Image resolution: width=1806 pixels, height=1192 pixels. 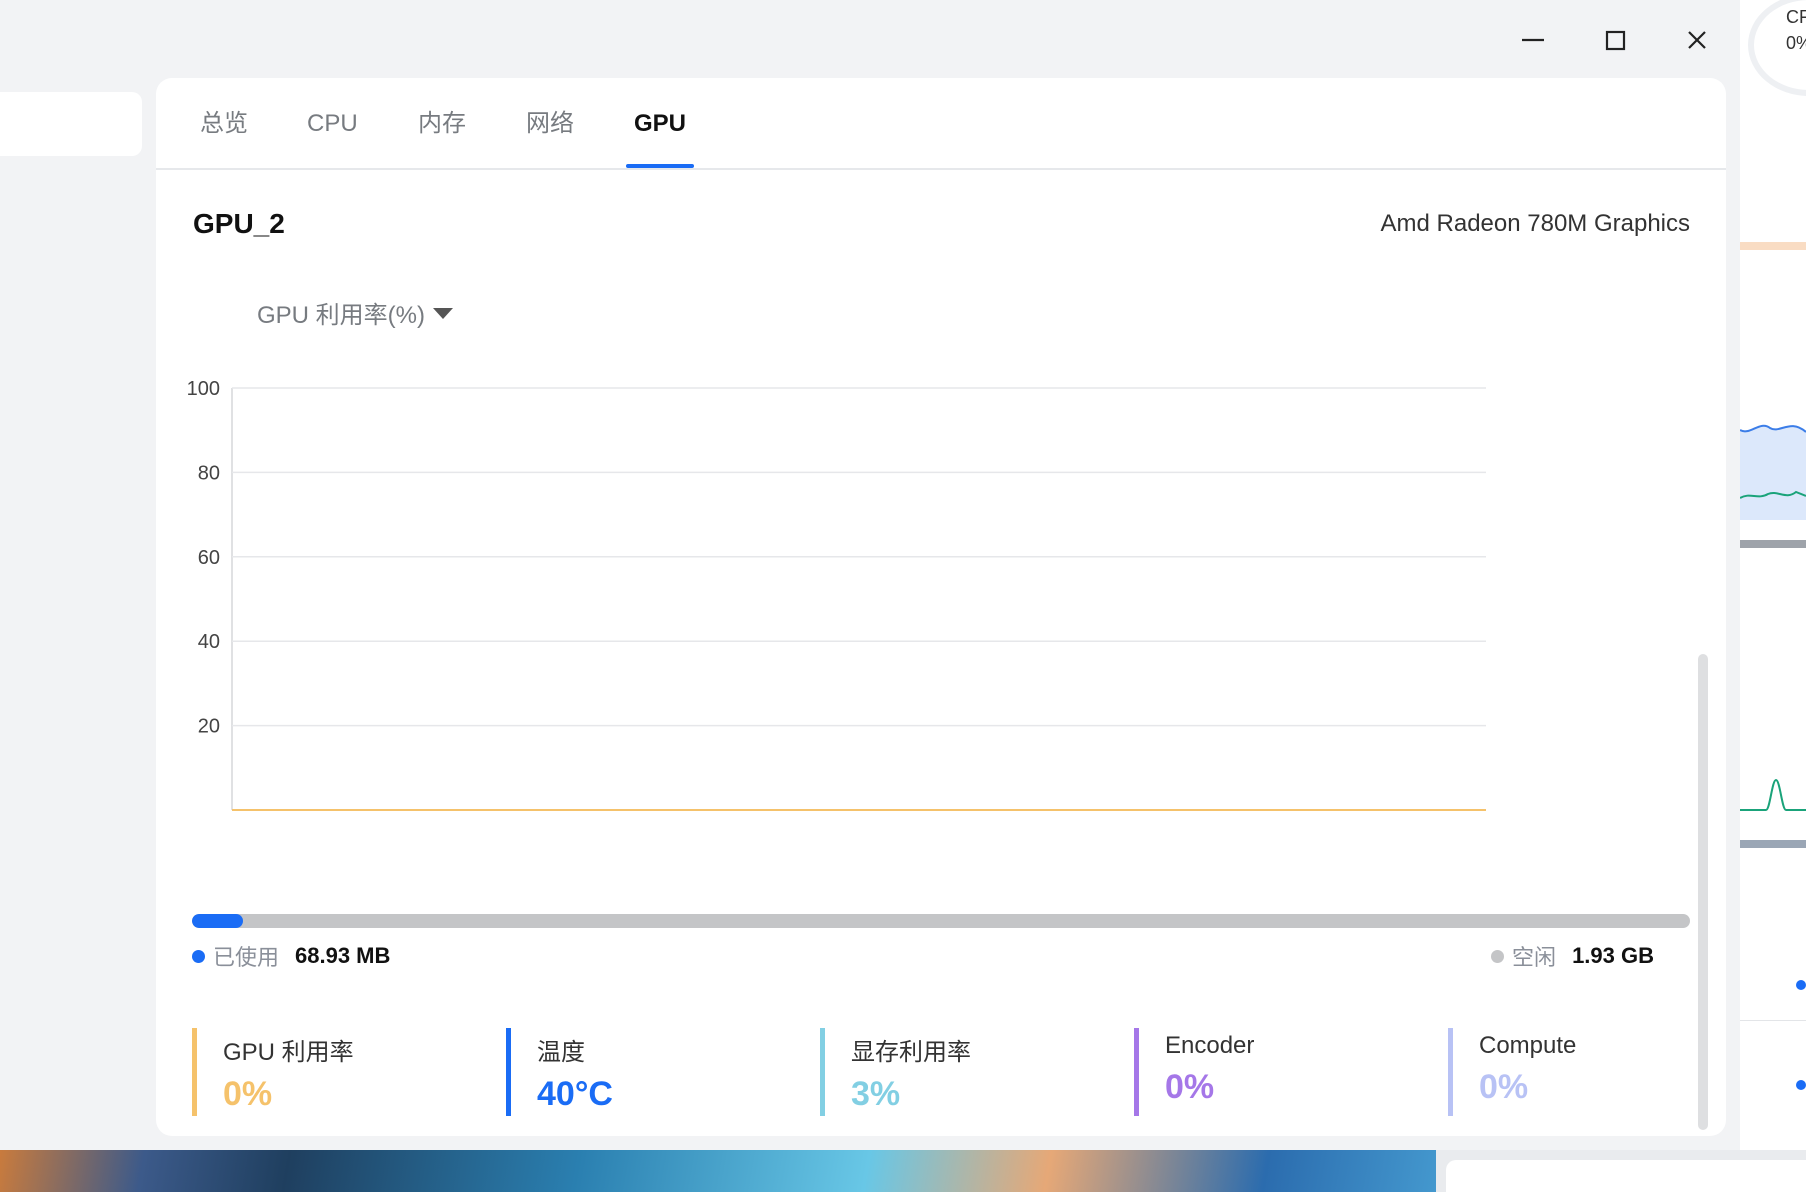 What do you see at coordinates (217, 921) in the screenshot?
I see `memory-usage-bar-fill` at bounding box center [217, 921].